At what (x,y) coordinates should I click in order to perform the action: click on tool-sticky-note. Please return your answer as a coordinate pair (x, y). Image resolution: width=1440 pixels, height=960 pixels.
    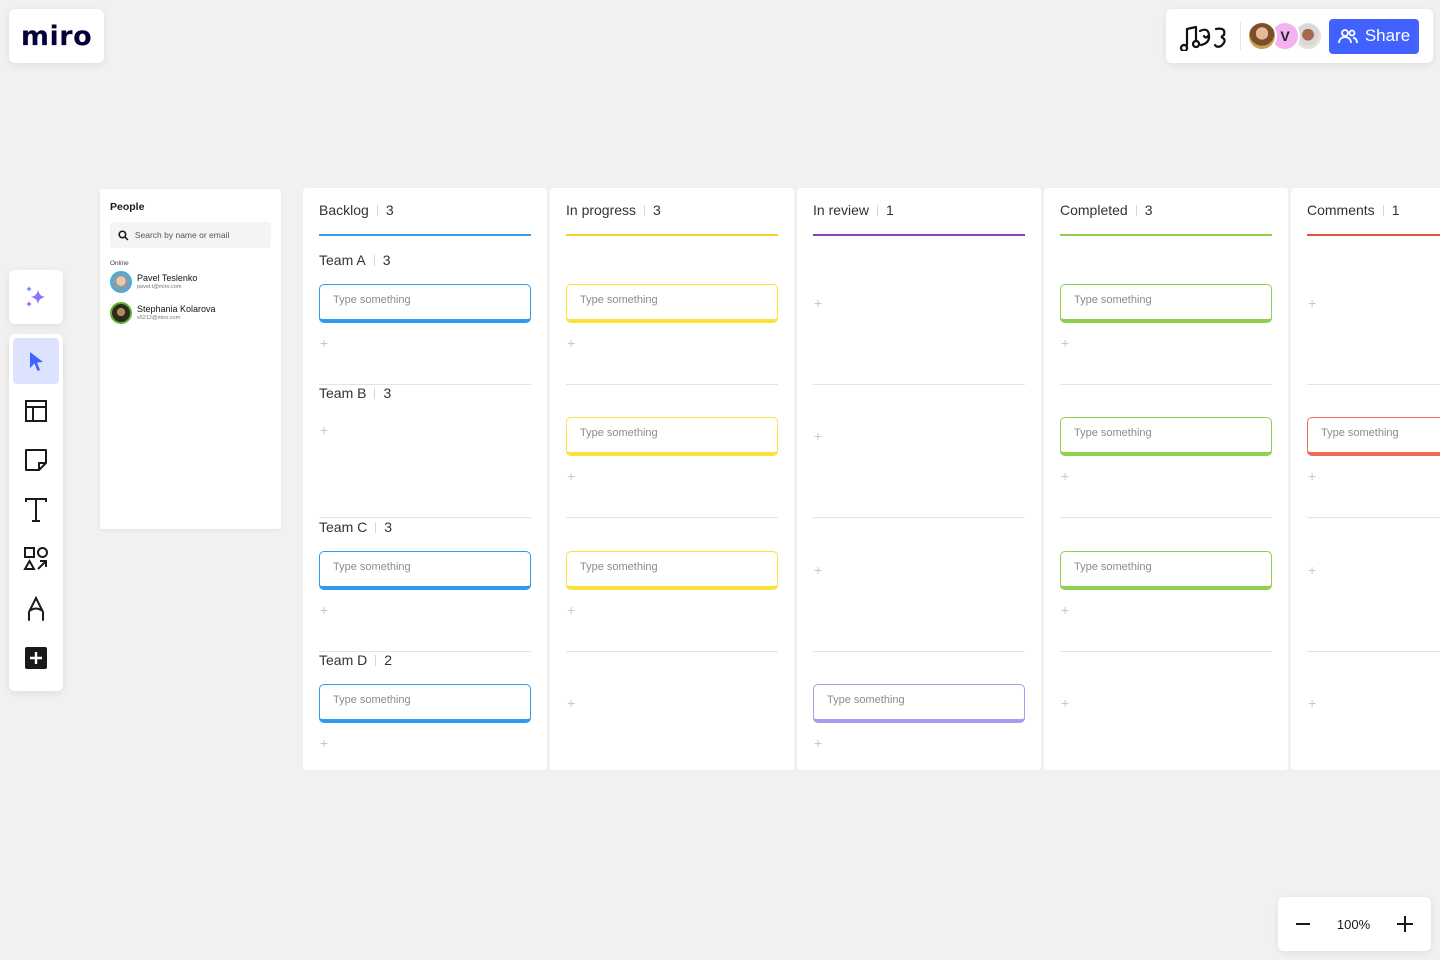
    Looking at the image, I should click on (36, 460).